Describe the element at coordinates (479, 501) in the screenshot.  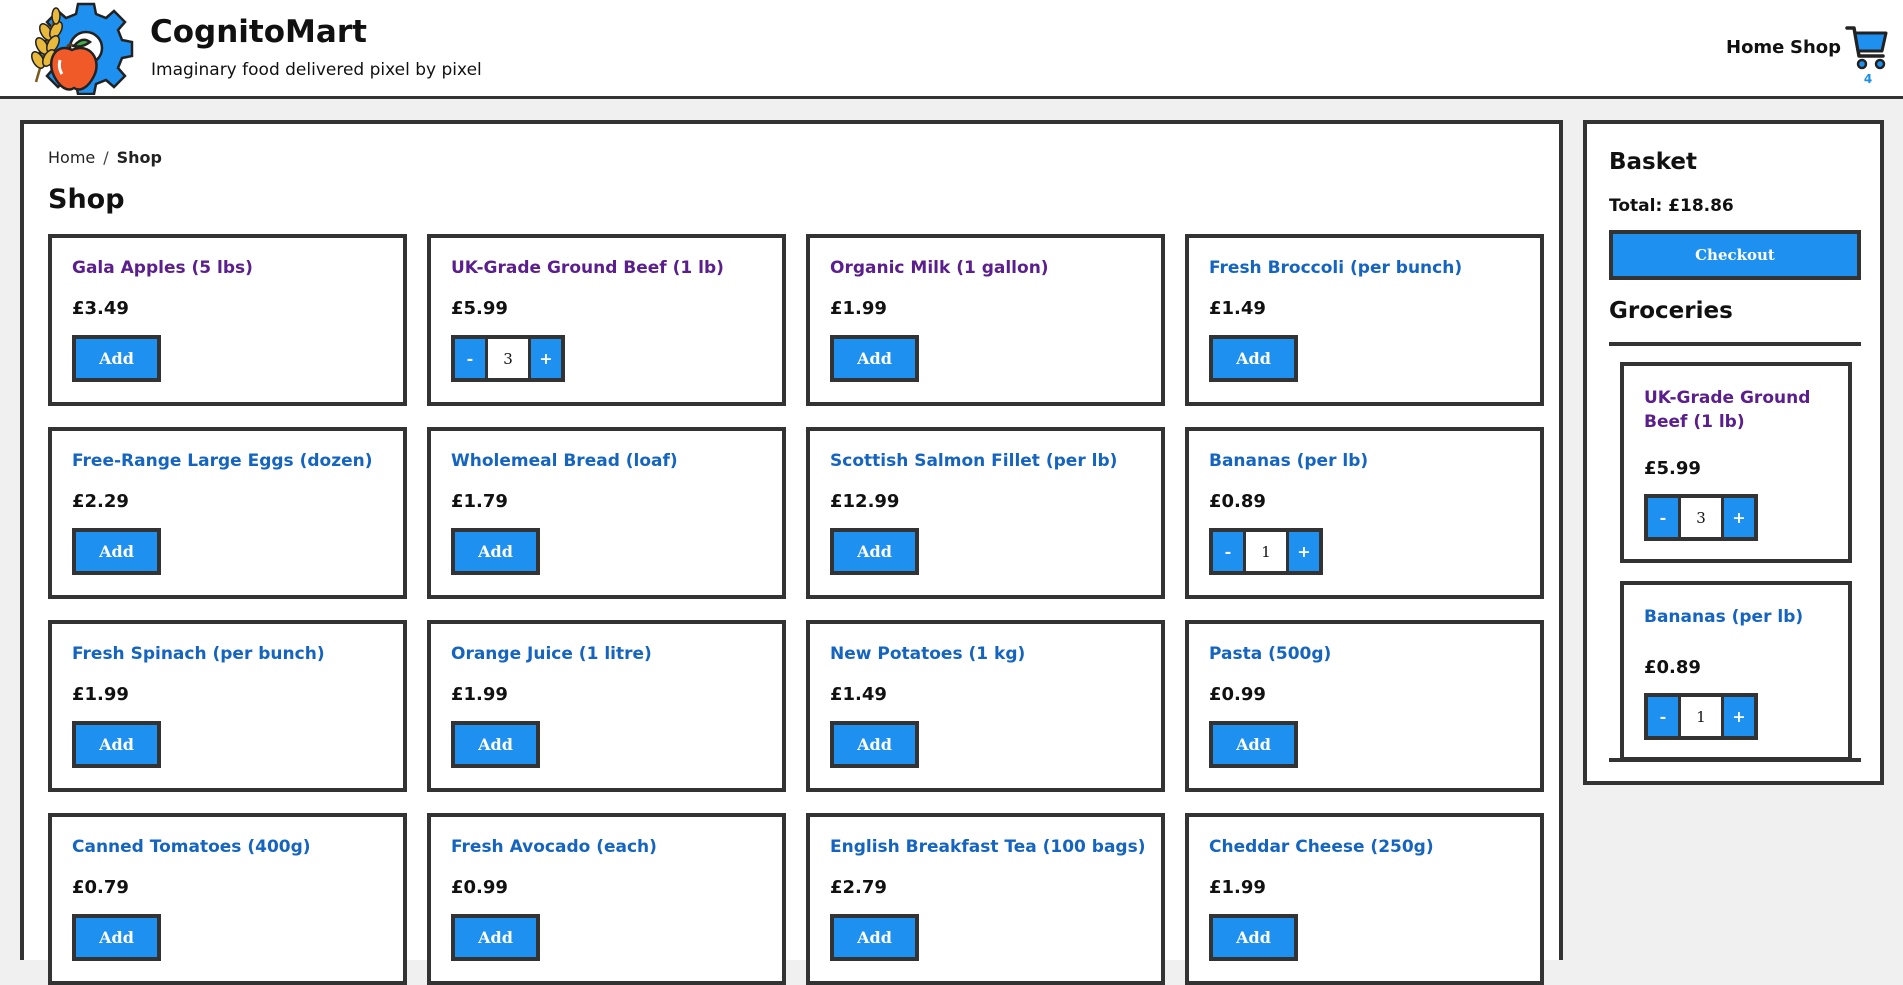
I see `product-price: £1.79` at that location.